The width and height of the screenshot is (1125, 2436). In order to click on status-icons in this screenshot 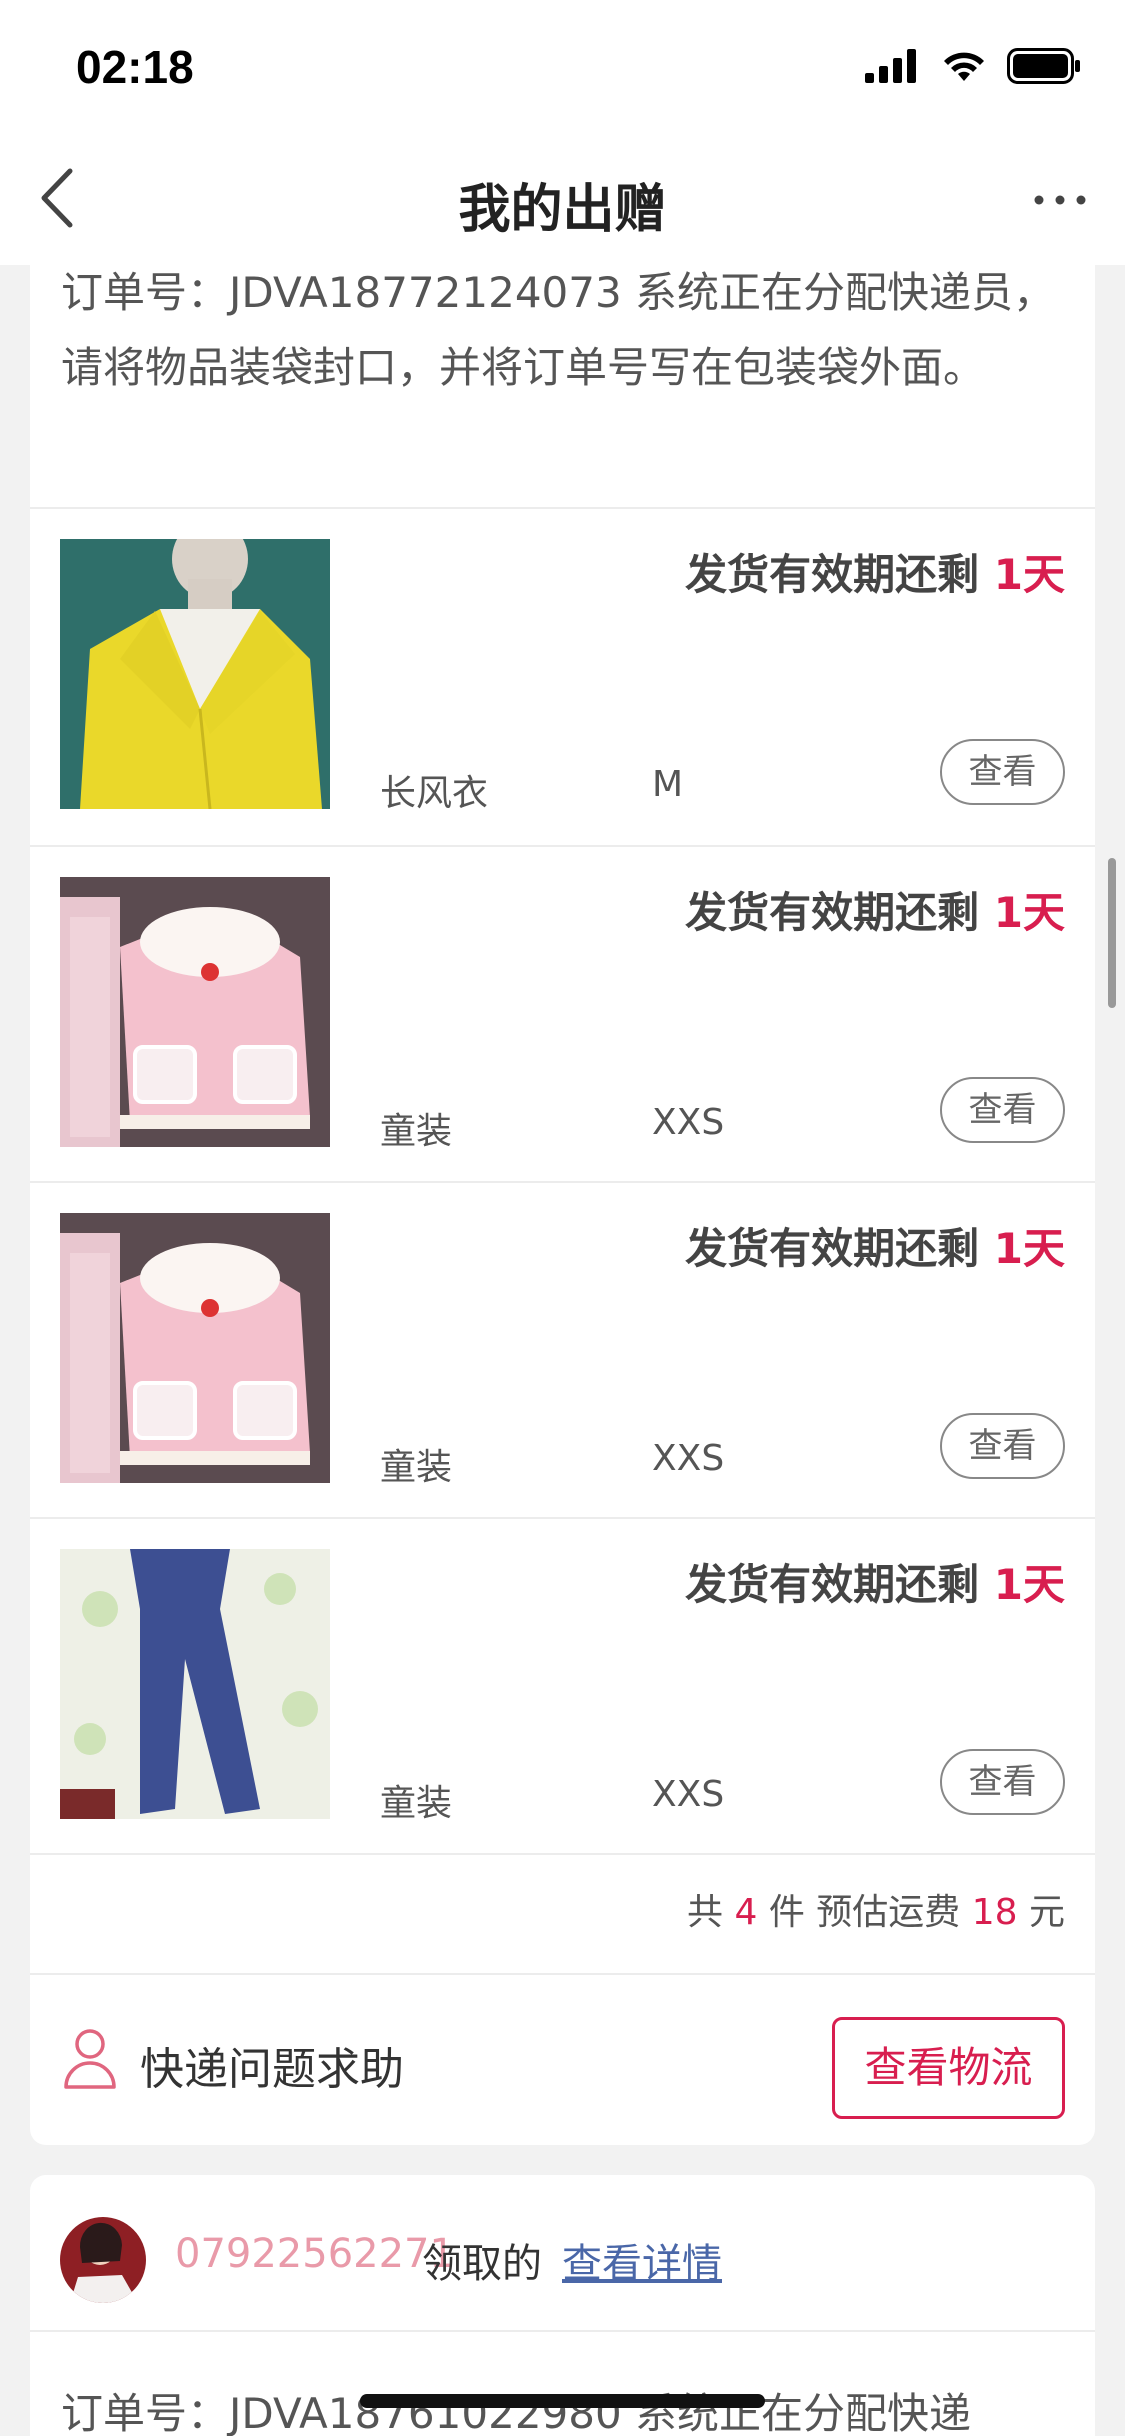, I will do `click(973, 66)`.